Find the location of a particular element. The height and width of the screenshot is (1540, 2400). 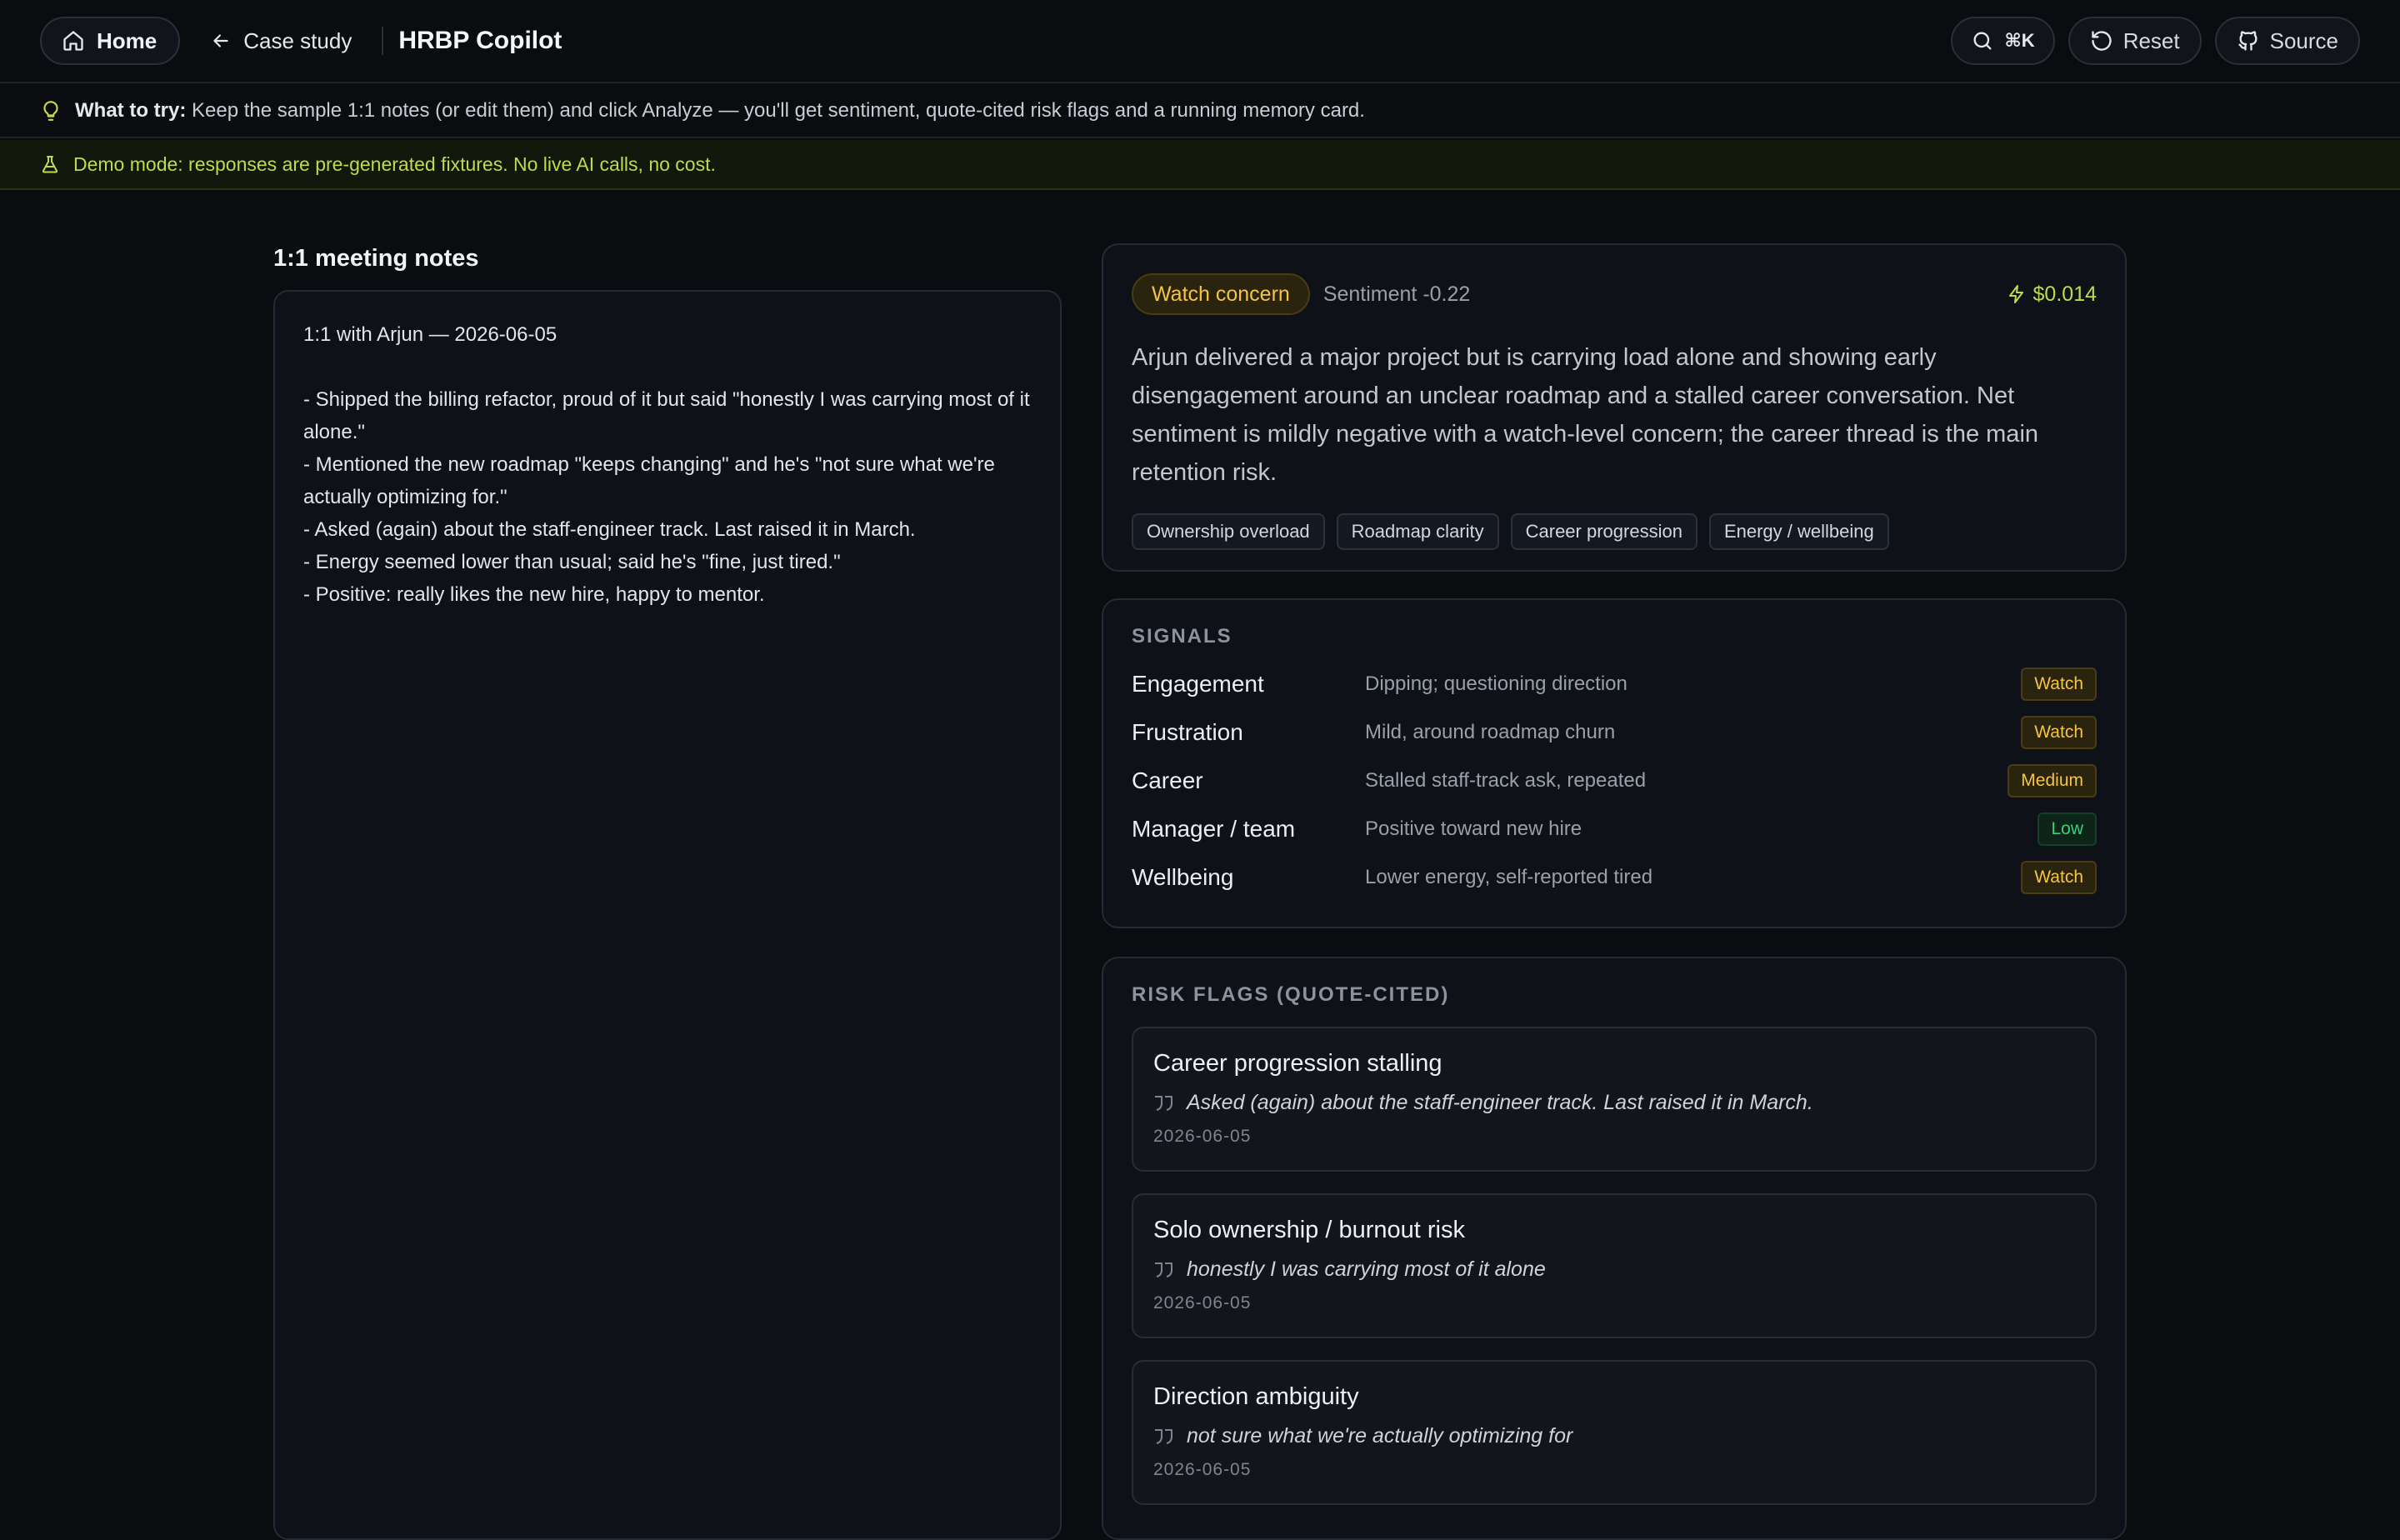

concern-badge: Watch concern is located at coordinates (1221, 294).